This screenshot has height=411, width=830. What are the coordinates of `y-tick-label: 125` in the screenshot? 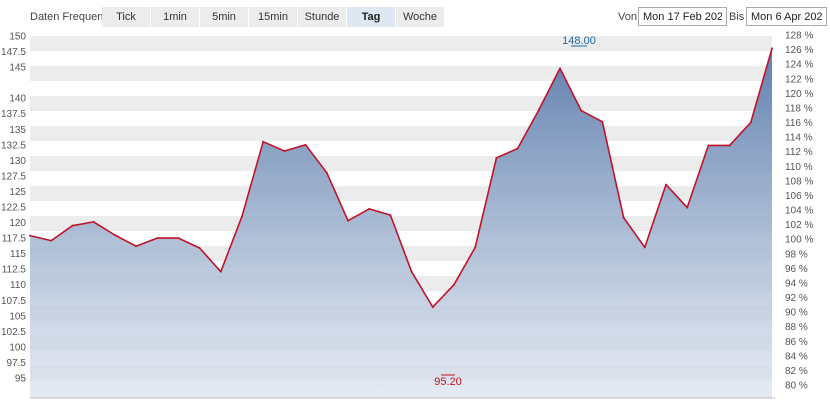 It's located at (17, 192).